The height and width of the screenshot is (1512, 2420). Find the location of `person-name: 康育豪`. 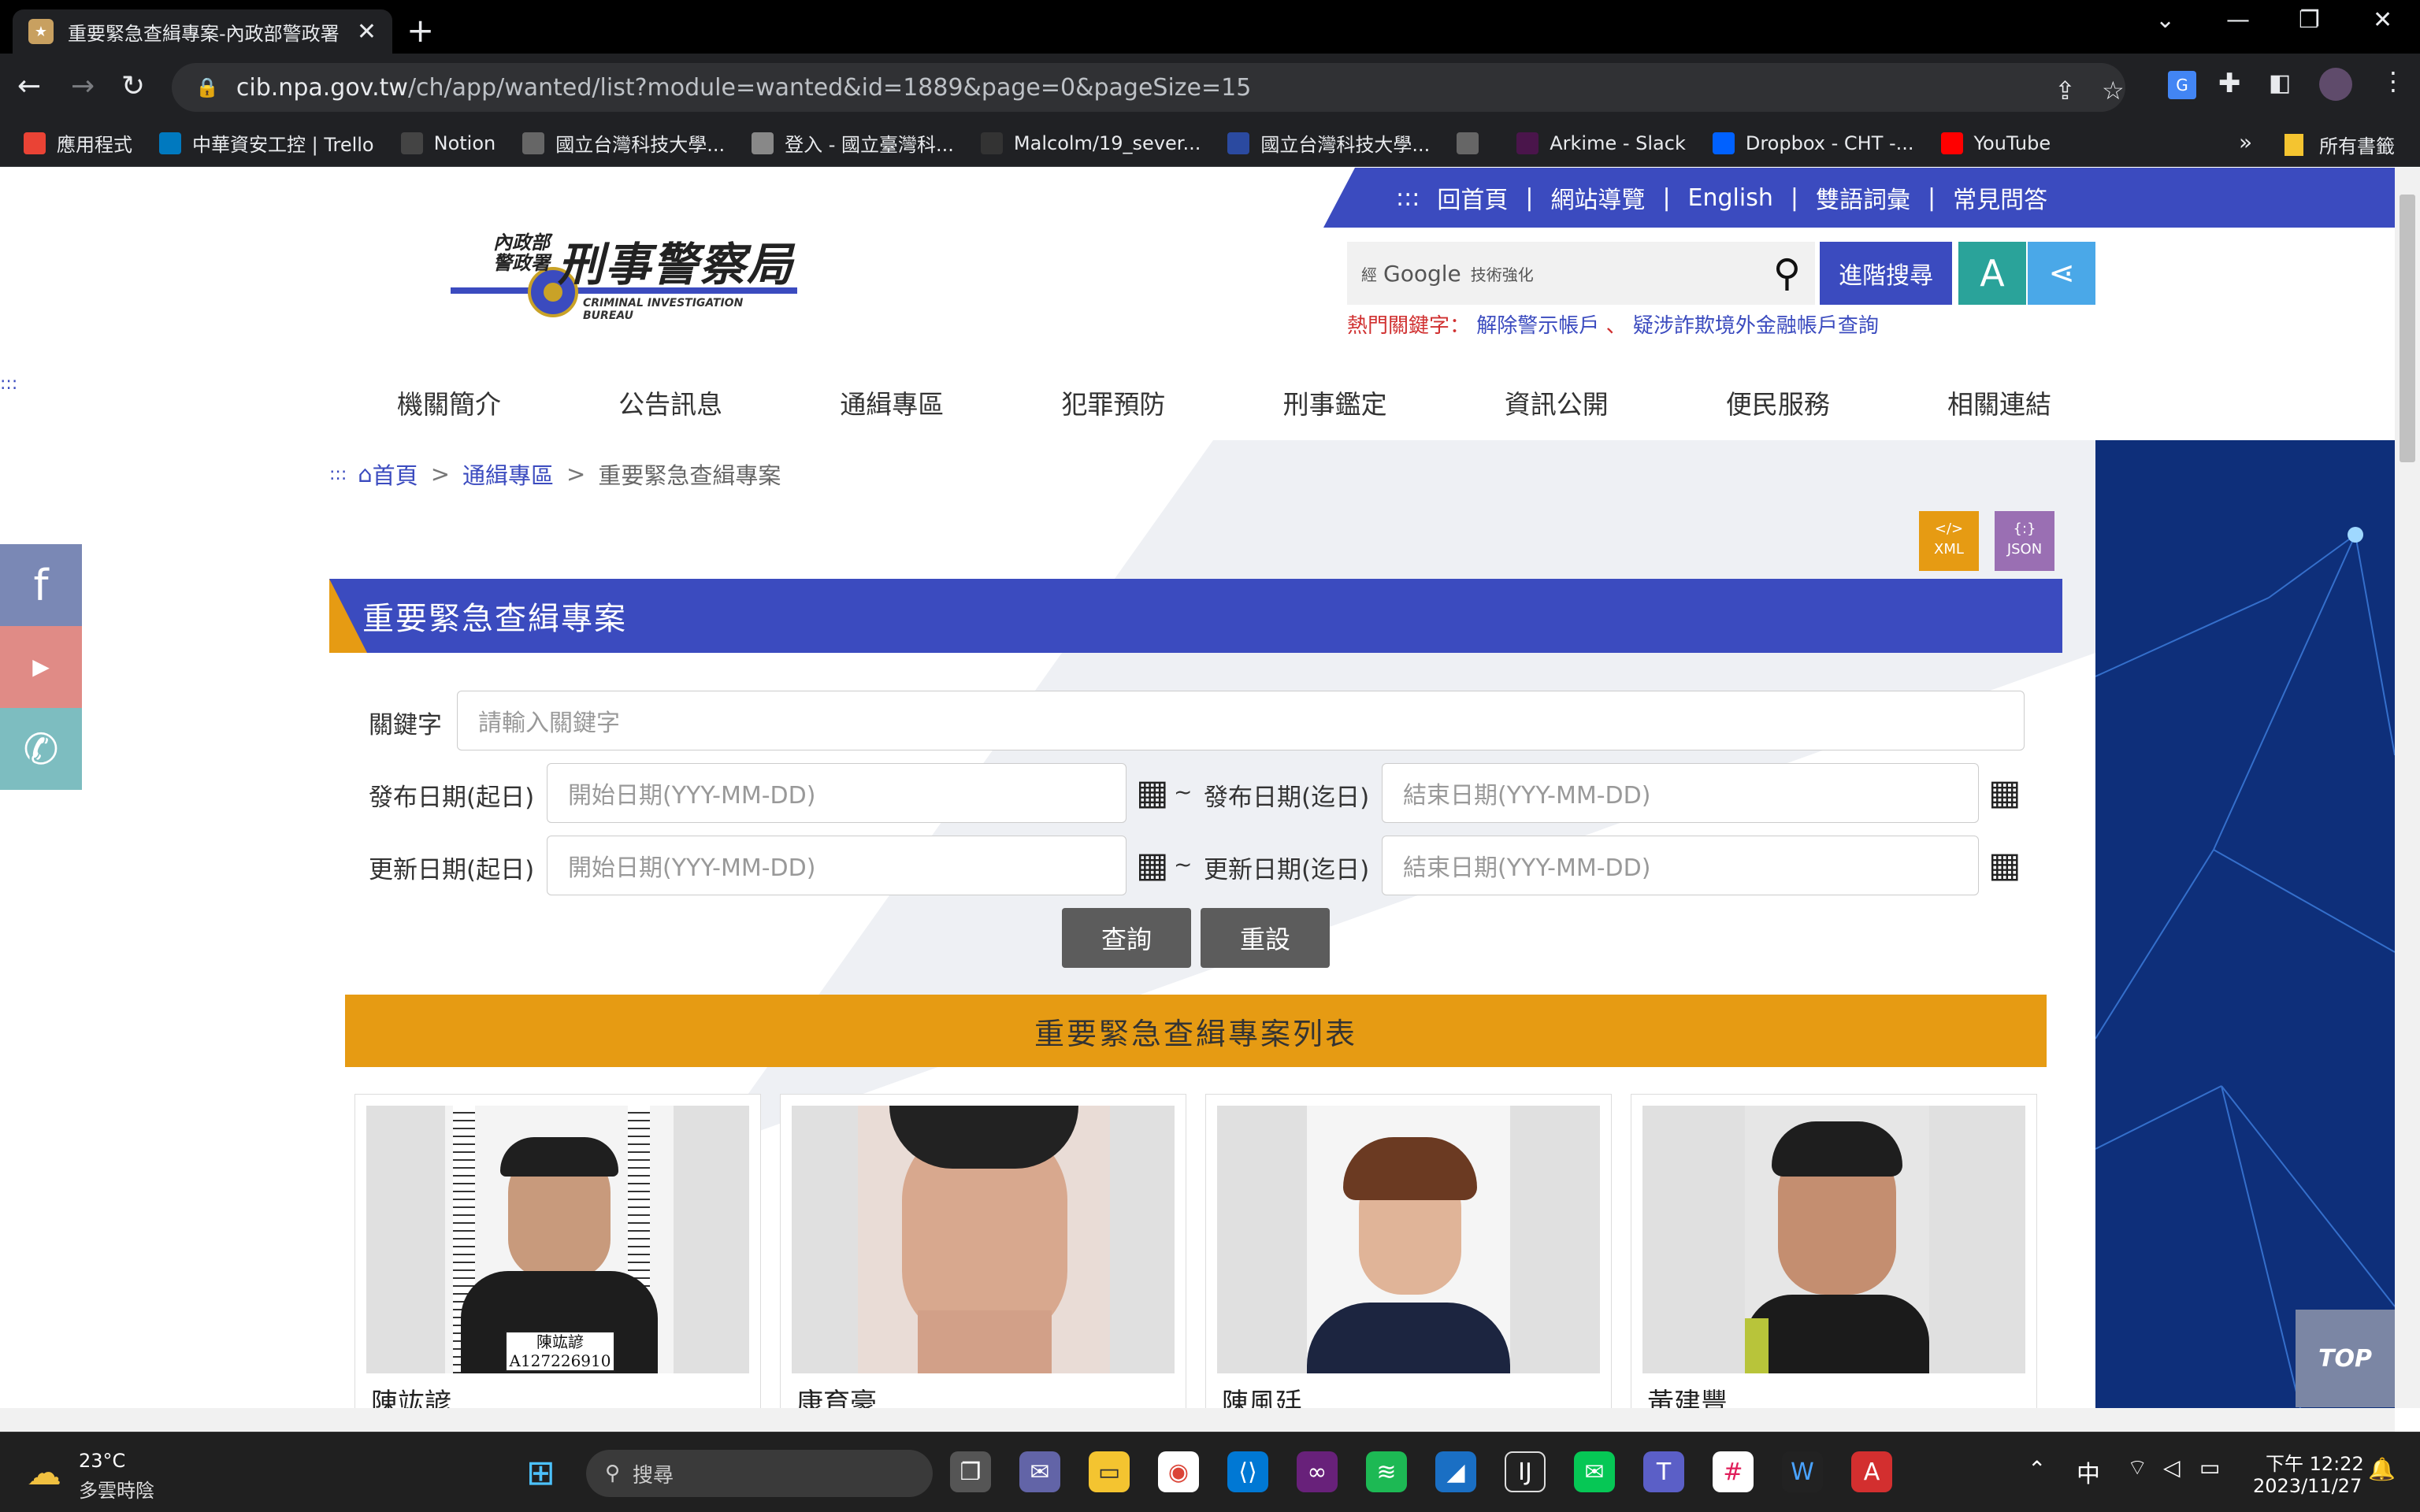

person-name: 康育豪 is located at coordinates (836, 1394).